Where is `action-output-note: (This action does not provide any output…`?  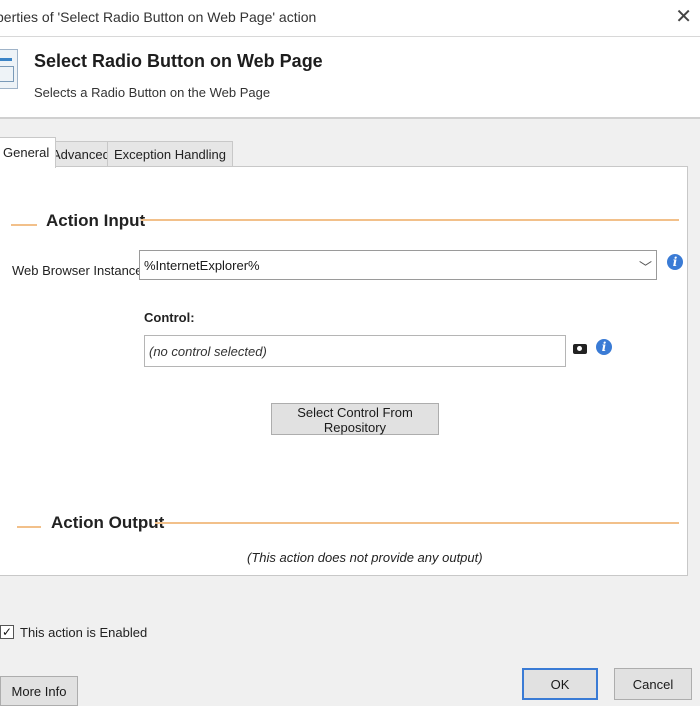
action-output-note: (This action does not provide any output… is located at coordinates (365, 557).